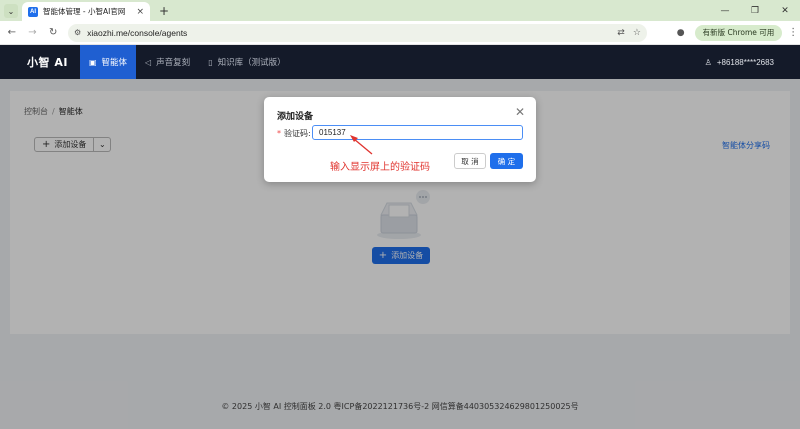 The image size is (800, 429). Describe the element at coordinates (173, 63) in the screenshot. I see `nav-label: 声音复刻` at that location.